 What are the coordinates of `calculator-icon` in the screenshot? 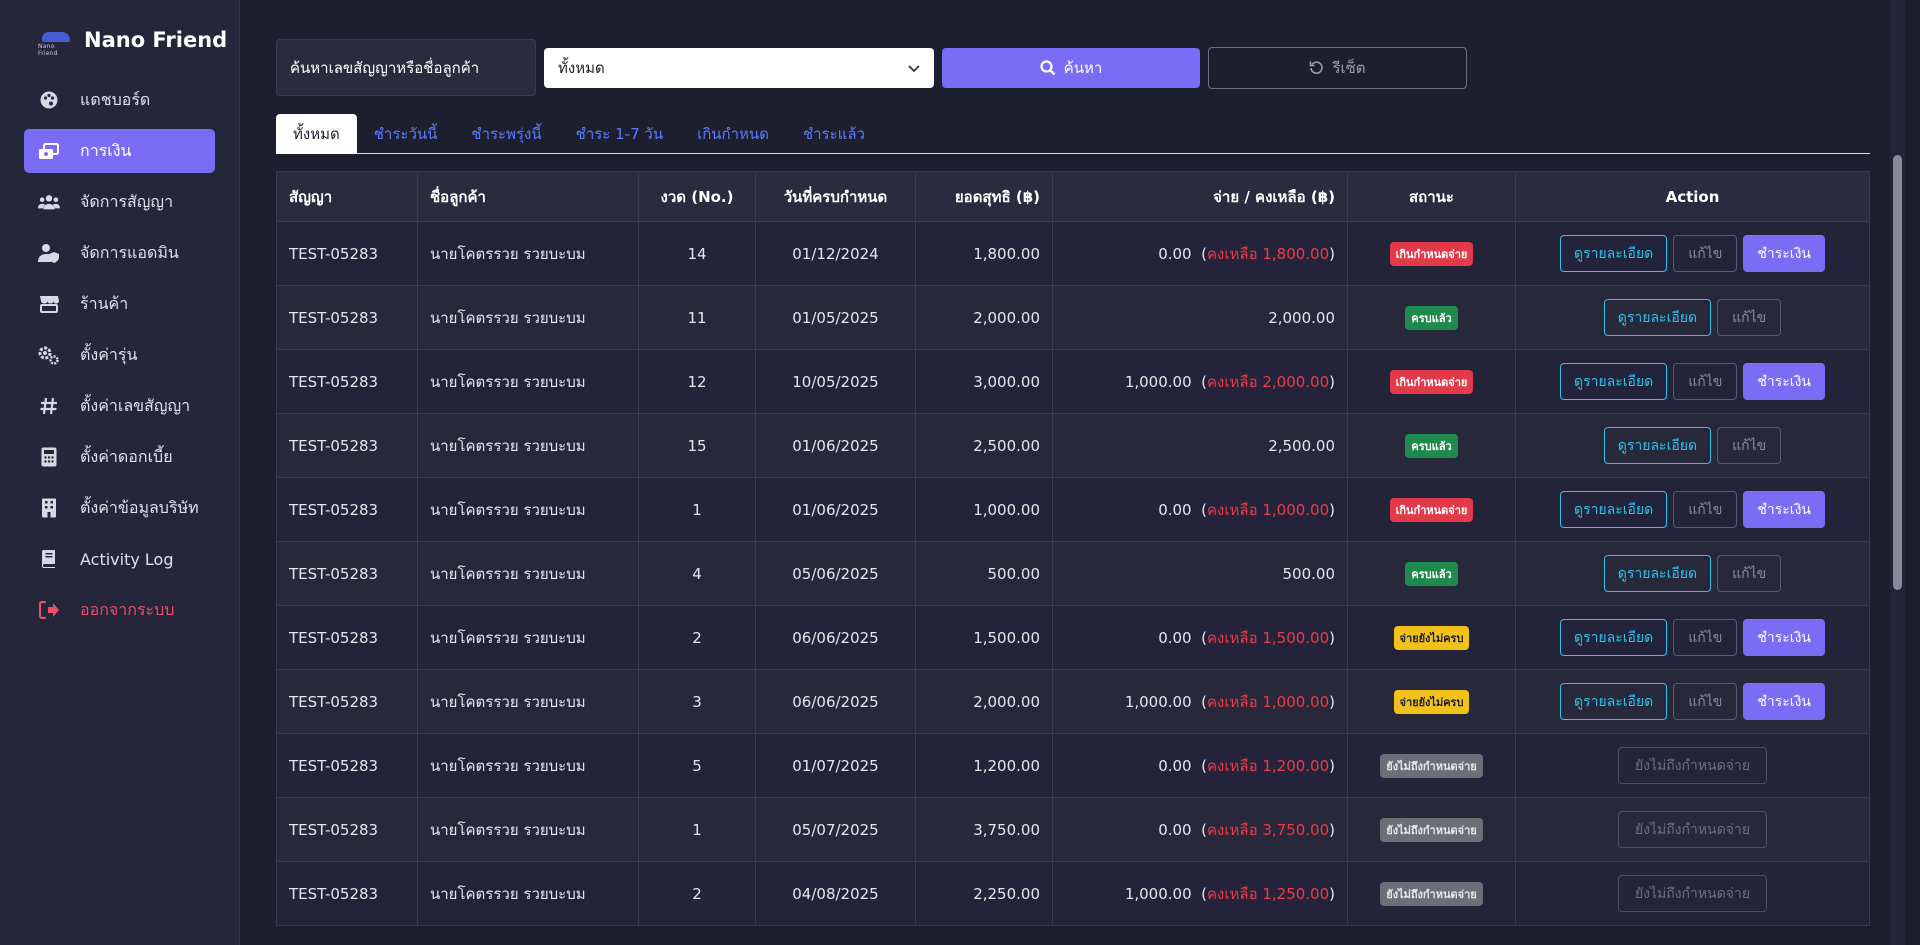 It's located at (49, 457).